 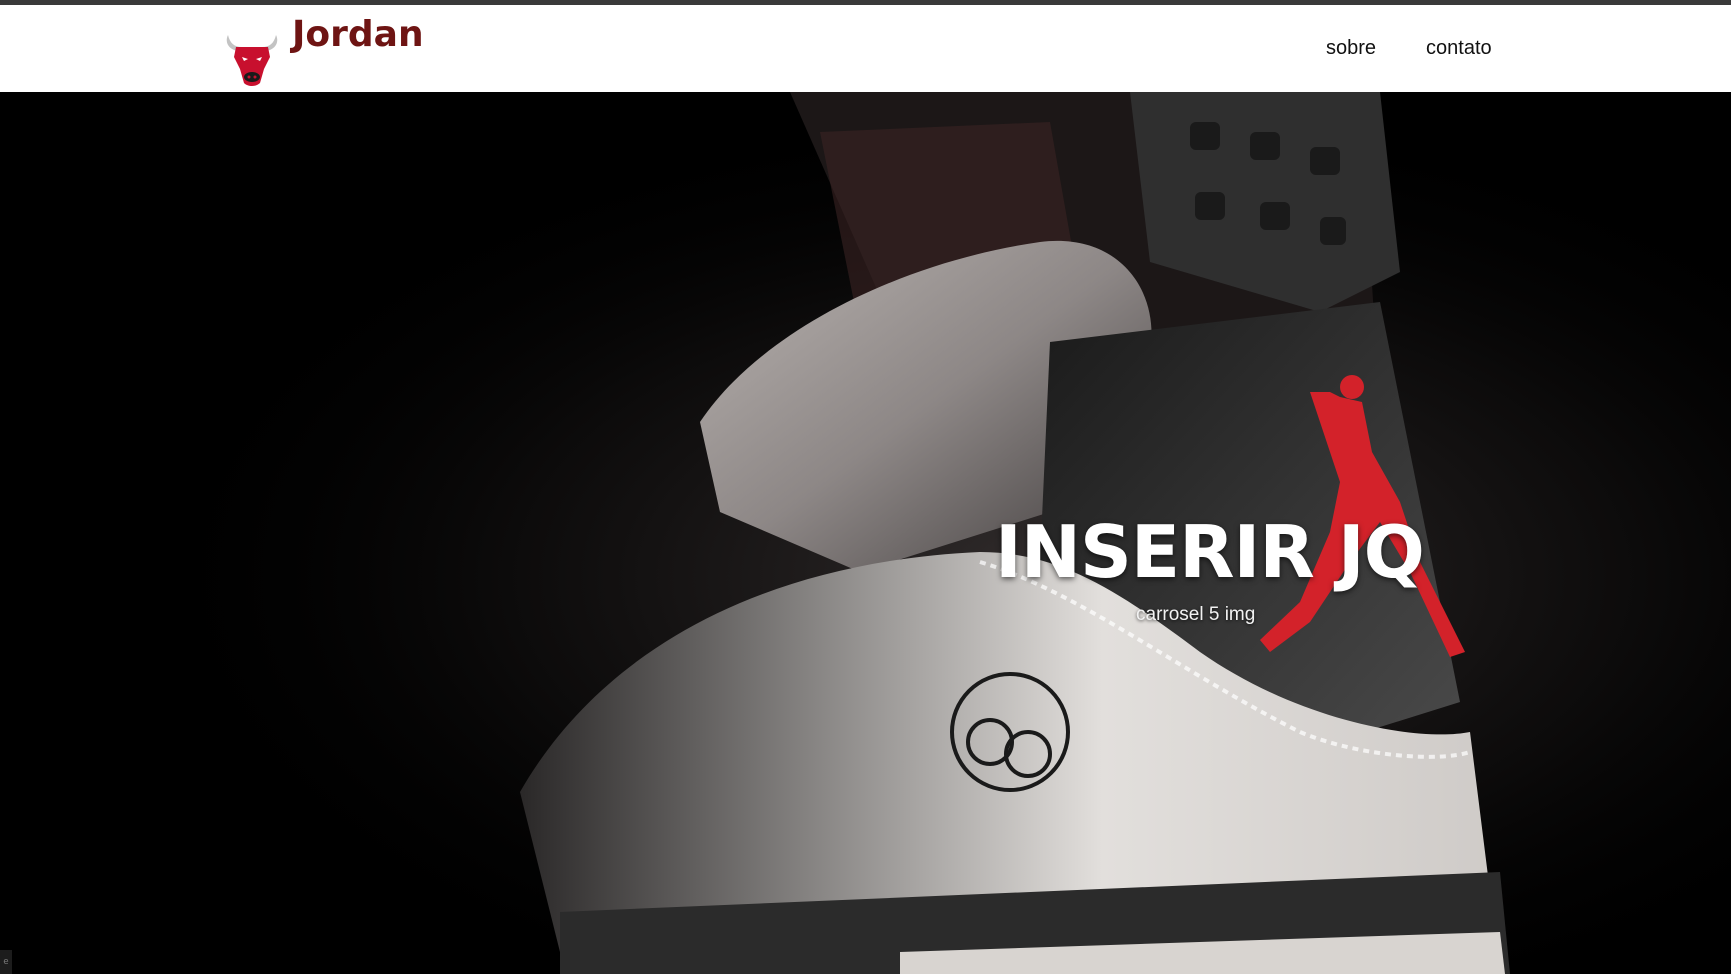 I want to click on nav-link-sobre: sobre, so click(x=1351, y=48).